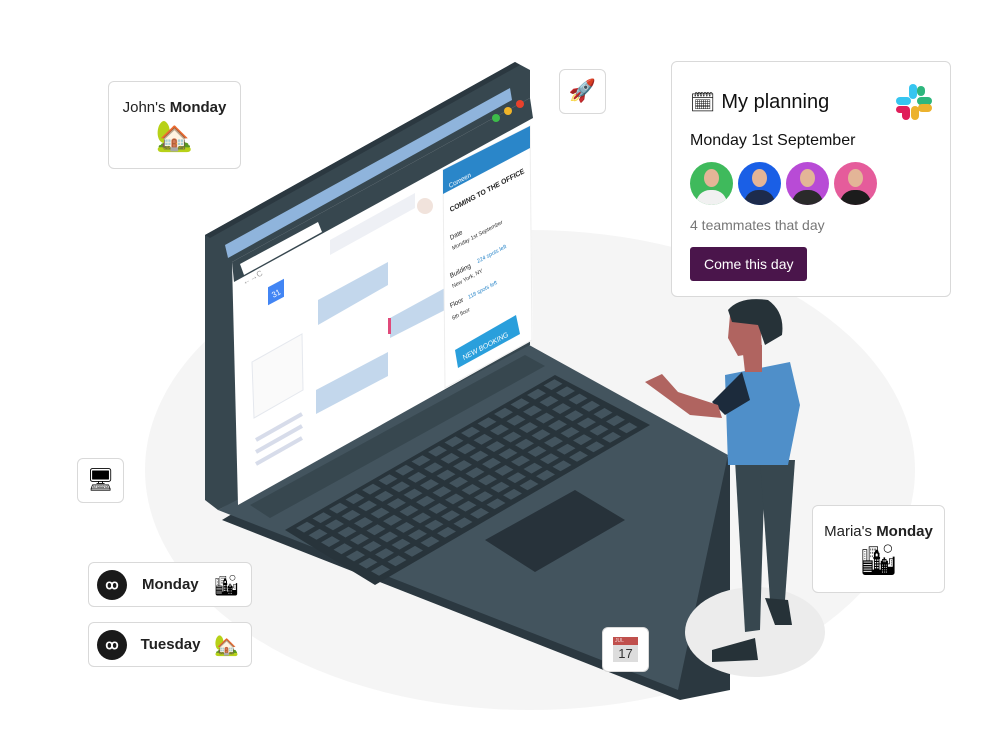 This screenshot has height=732, width=1000. What do you see at coordinates (520, 104) in the screenshot?
I see `window-max-dot` at bounding box center [520, 104].